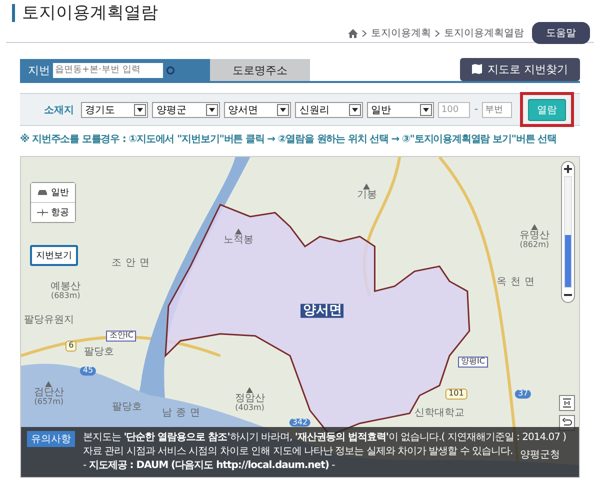  What do you see at coordinates (484, 33) in the screenshot?
I see `breadcrumb-link: 토지이용계획열람` at bounding box center [484, 33].